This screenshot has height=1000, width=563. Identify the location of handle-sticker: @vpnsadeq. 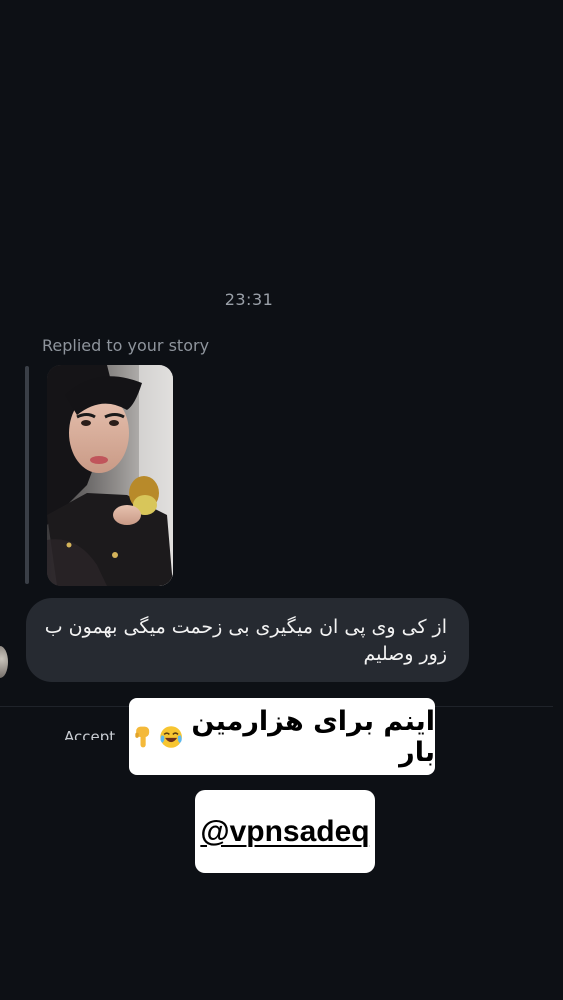
(285, 831).